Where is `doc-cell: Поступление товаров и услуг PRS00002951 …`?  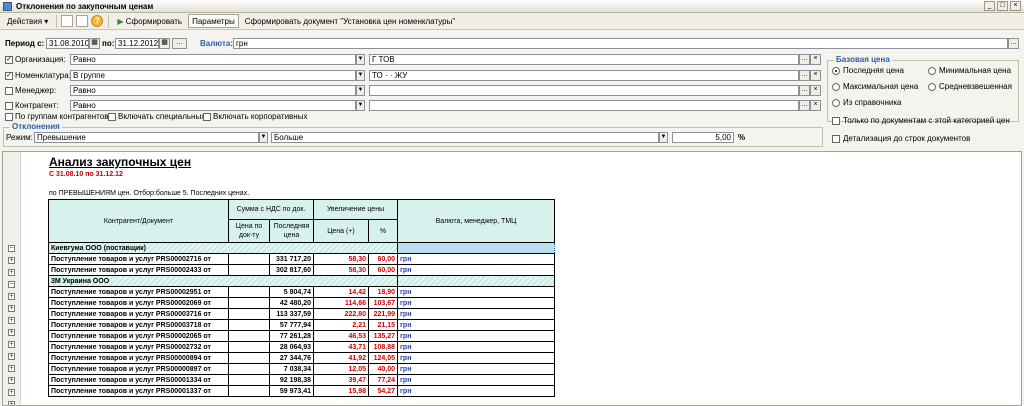 doc-cell: Поступление товаров и услуг PRS00002951 … is located at coordinates (138, 292).